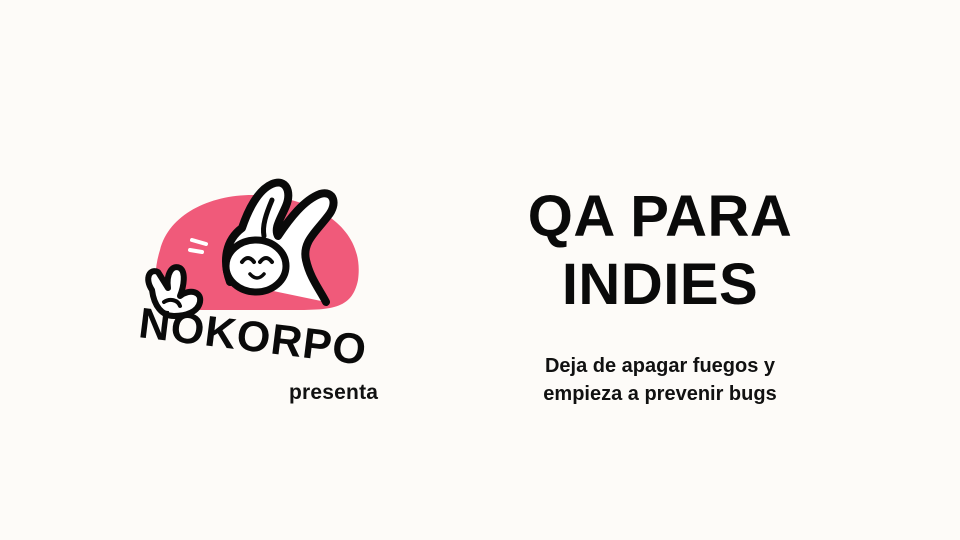  Describe the element at coordinates (660, 251) in the screenshot. I see `page-title: QA PARA INDIES` at that location.